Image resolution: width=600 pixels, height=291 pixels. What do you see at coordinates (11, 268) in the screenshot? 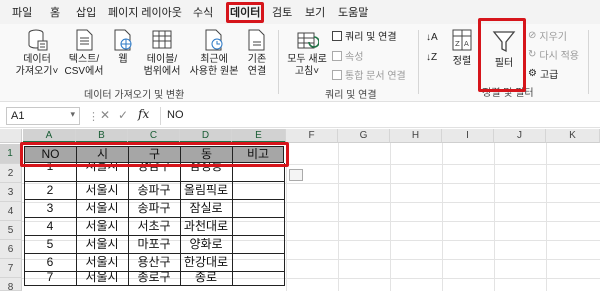
I see `row-header-7: 7` at bounding box center [11, 268].